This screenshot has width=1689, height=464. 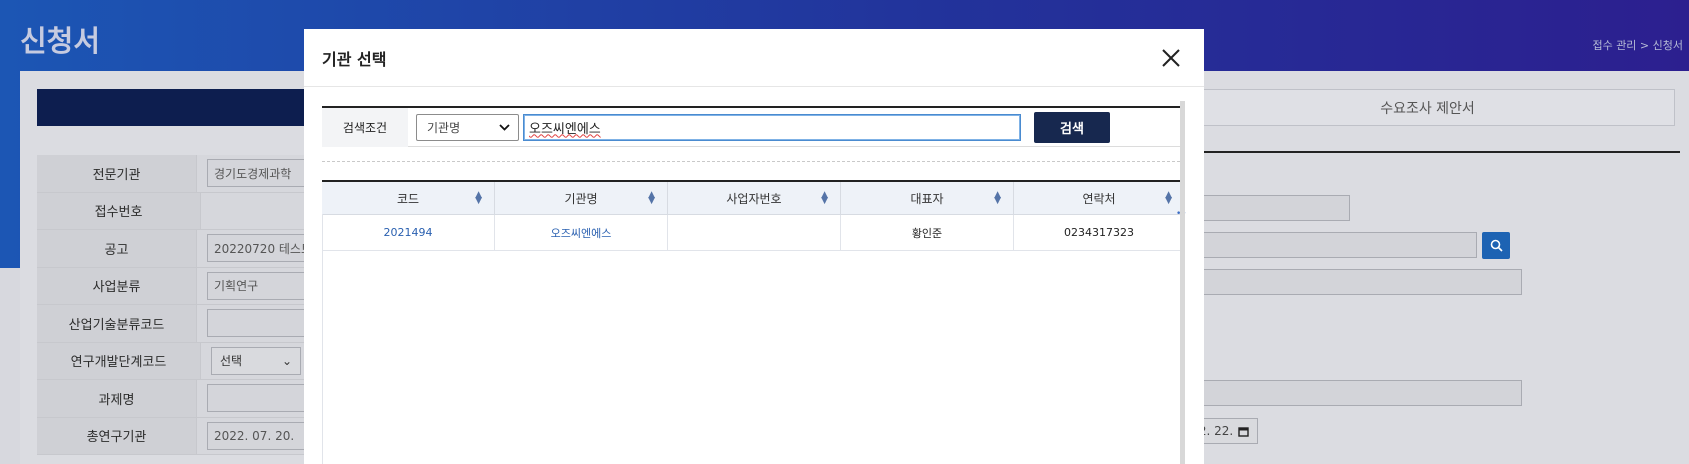 What do you see at coordinates (1072, 127) in the screenshot?
I see `search-button: 검색` at bounding box center [1072, 127].